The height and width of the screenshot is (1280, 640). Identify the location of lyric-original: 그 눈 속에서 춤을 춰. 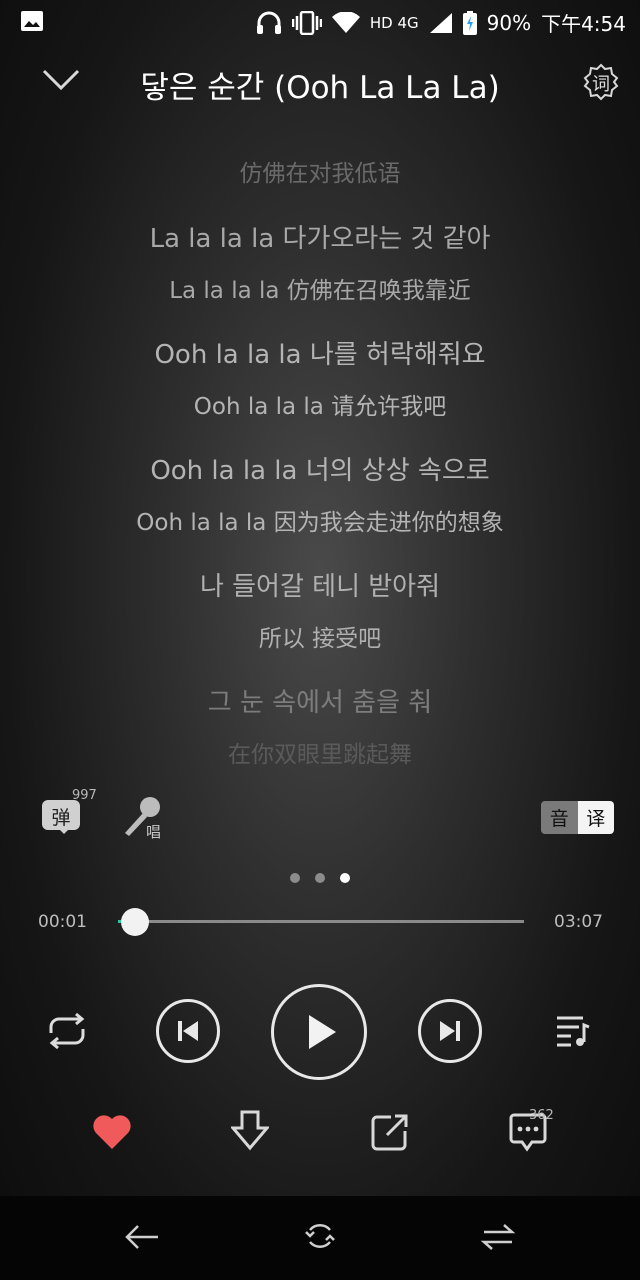
(320, 703).